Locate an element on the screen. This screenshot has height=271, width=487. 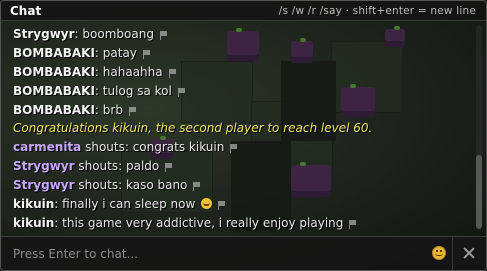
chat-title: Chat is located at coordinates (26, 11).